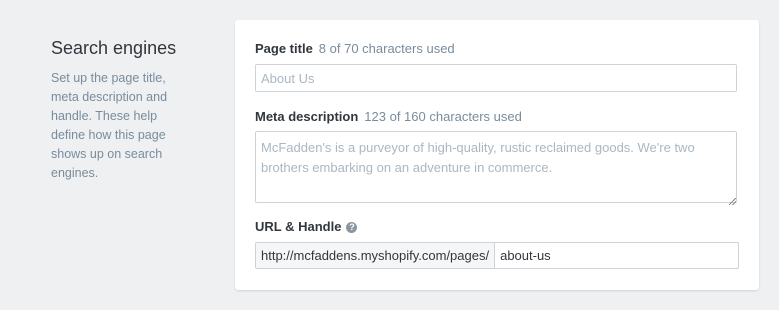 This screenshot has height=310, width=779. I want to click on page-title-label-row: Page title 8 of 70 characters used, so click(355, 49).